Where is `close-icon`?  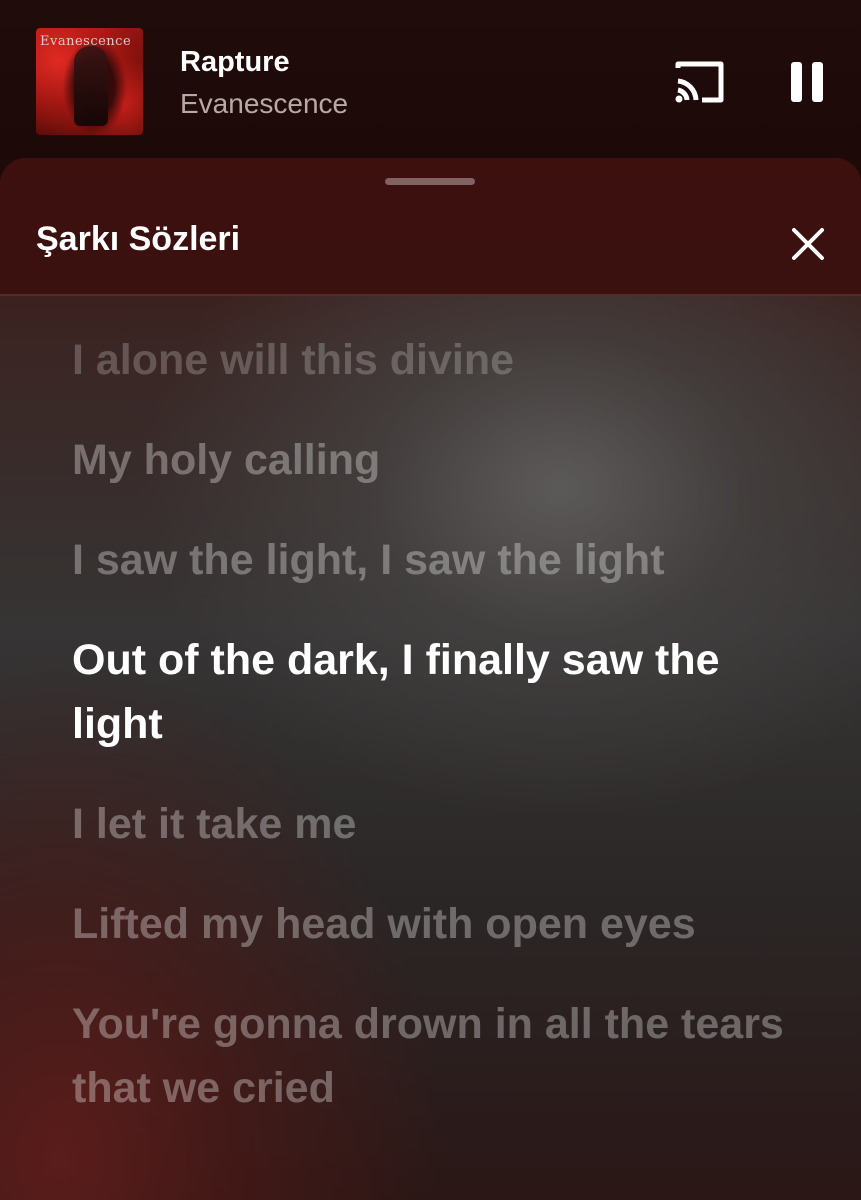
close-icon is located at coordinates (808, 244).